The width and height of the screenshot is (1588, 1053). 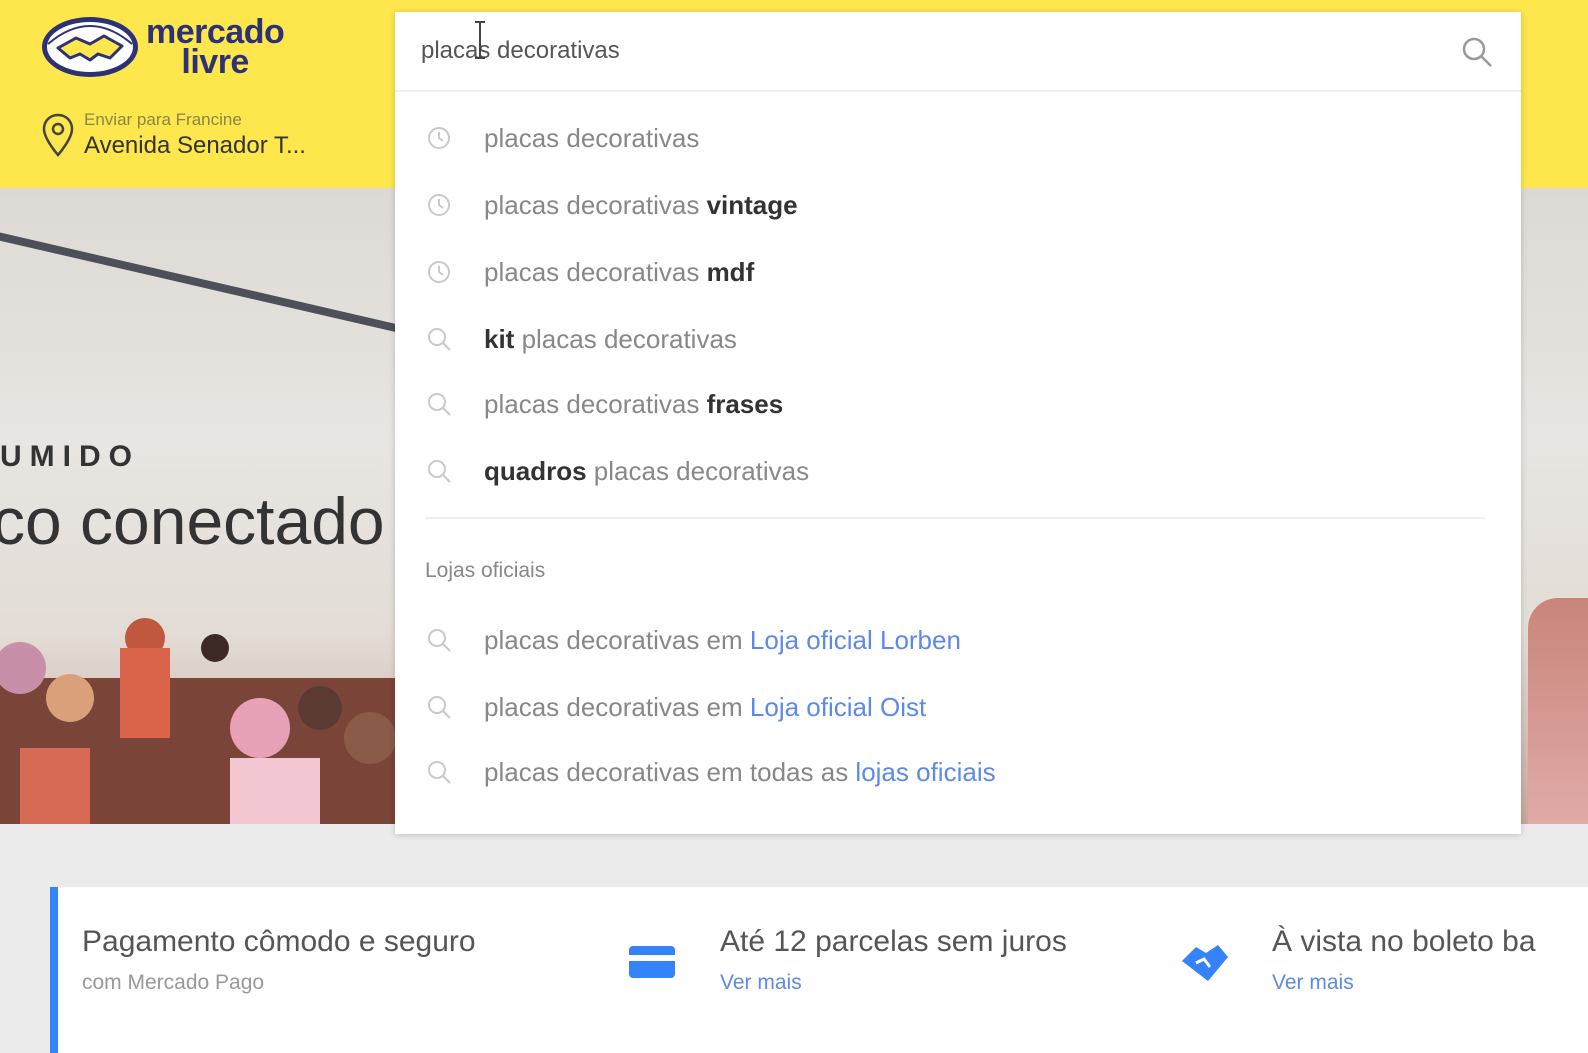 I want to click on benefit-subtitle: com Mercado Pago, so click(x=173, y=982).